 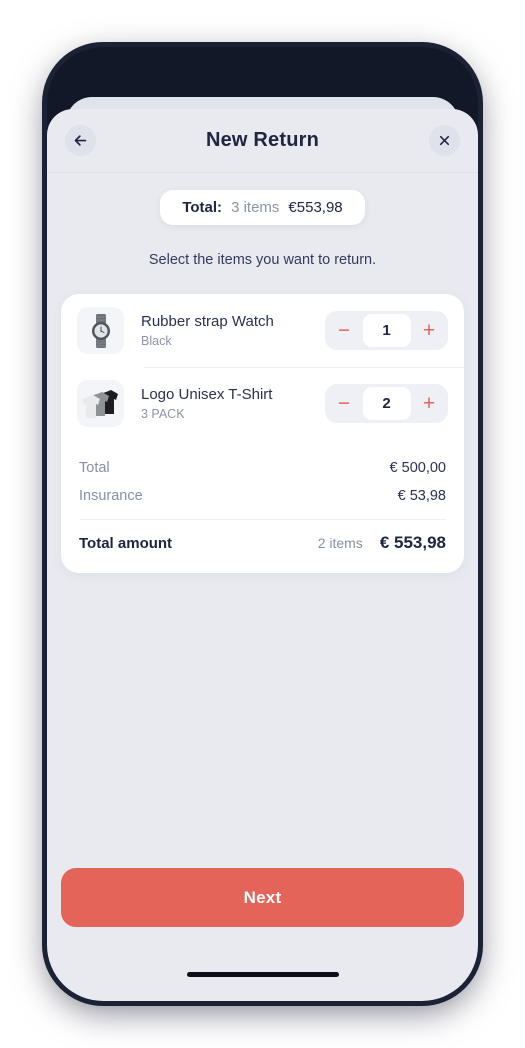 I want to click on summary-label: Total, so click(x=94, y=468).